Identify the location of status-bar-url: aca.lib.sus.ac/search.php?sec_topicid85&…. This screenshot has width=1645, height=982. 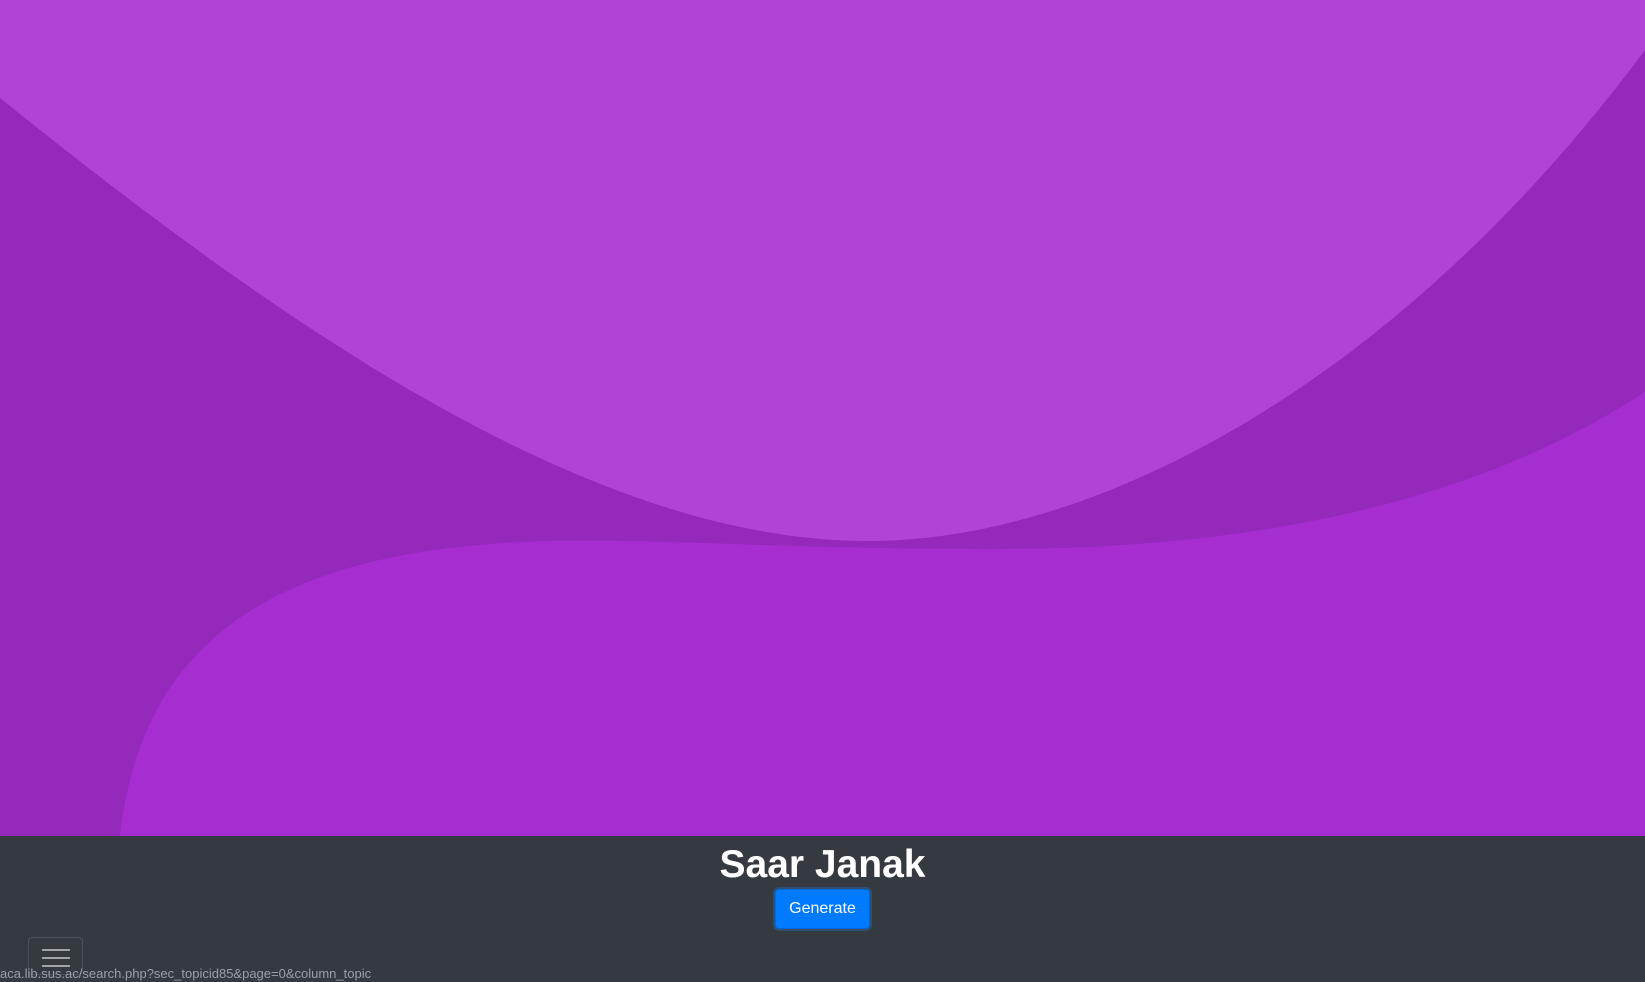
(186, 973).